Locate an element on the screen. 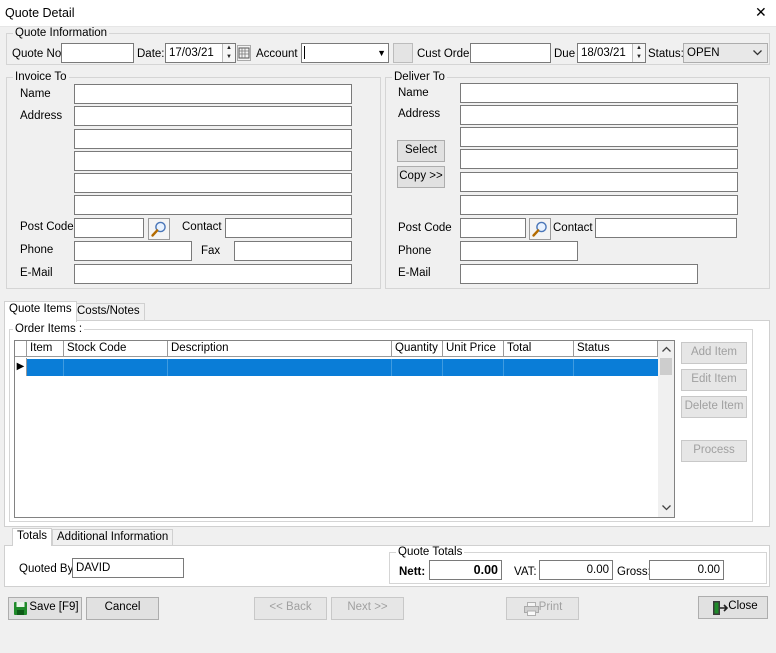 Image resolution: width=776 pixels, height=653 pixels. column-header-unit-price: Unit Price is located at coordinates (473, 349).